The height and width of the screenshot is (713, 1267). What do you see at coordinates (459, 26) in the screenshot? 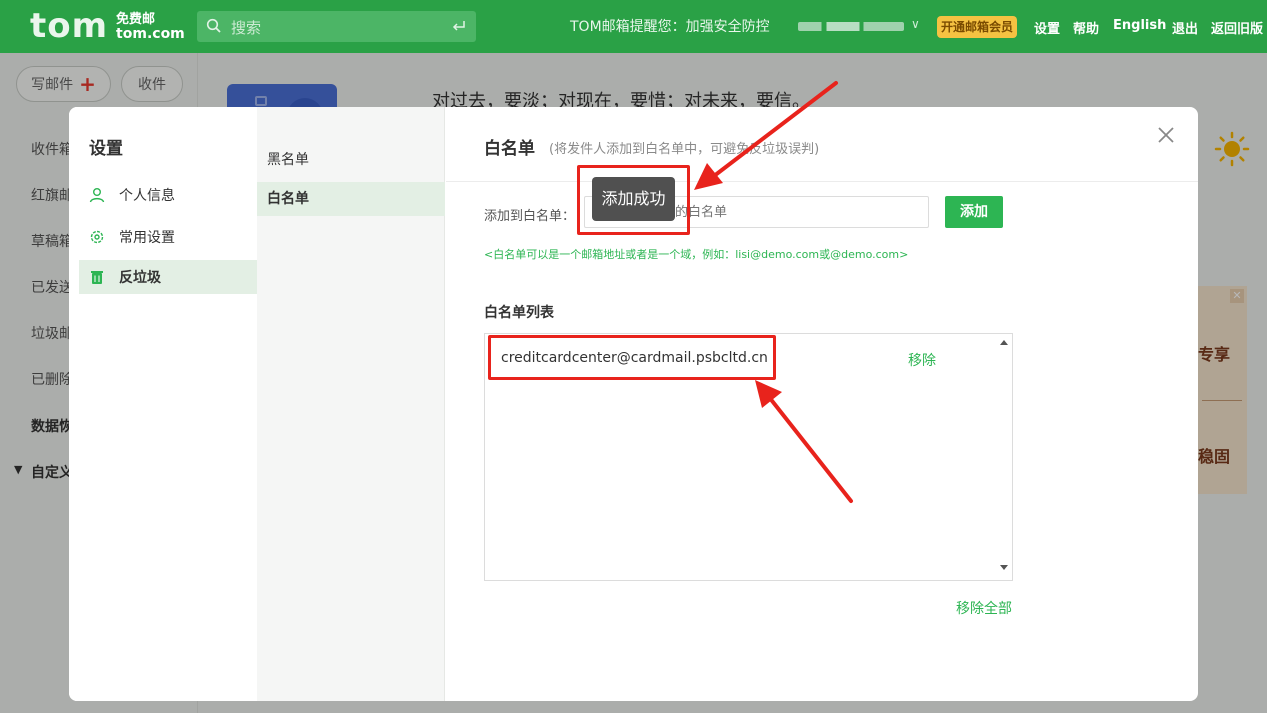
I see `enter-icon` at bounding box center [459, 26].